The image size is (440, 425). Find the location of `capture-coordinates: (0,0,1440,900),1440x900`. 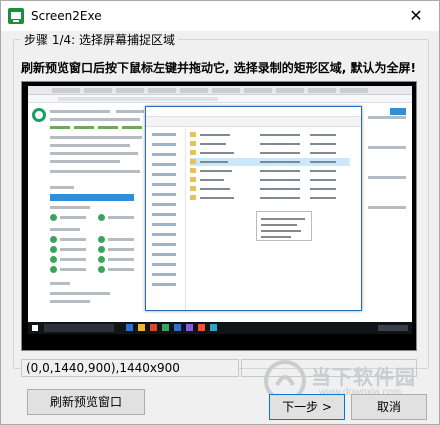

capture-coordinates: (0,0,1440,900),1440x900 is located at coordinates (130, 368).